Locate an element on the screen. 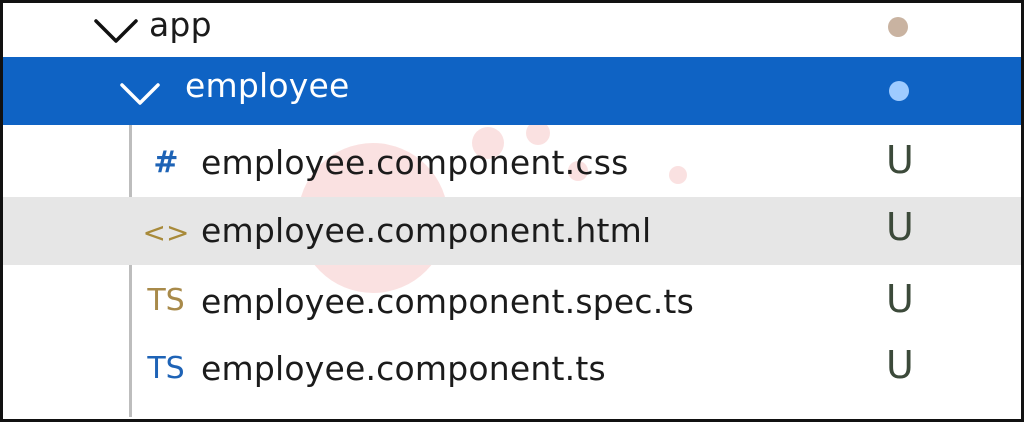  file-label-spec-ts: employee.component.spec.ts is located at coordinates (447, 301).